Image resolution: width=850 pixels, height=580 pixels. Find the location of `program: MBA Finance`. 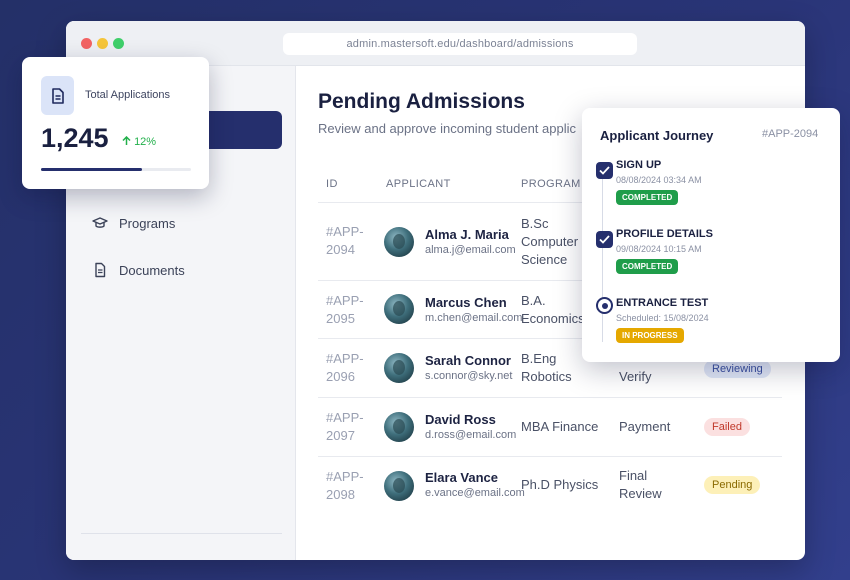

program: MBA Finance is located at coordinates (560, 426).